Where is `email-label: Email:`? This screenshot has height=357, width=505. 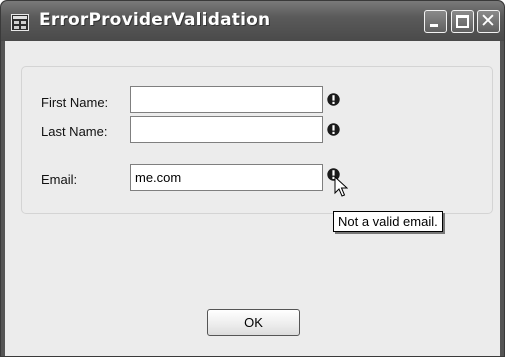 email-label: Email: is located at coordinates (59, 179).